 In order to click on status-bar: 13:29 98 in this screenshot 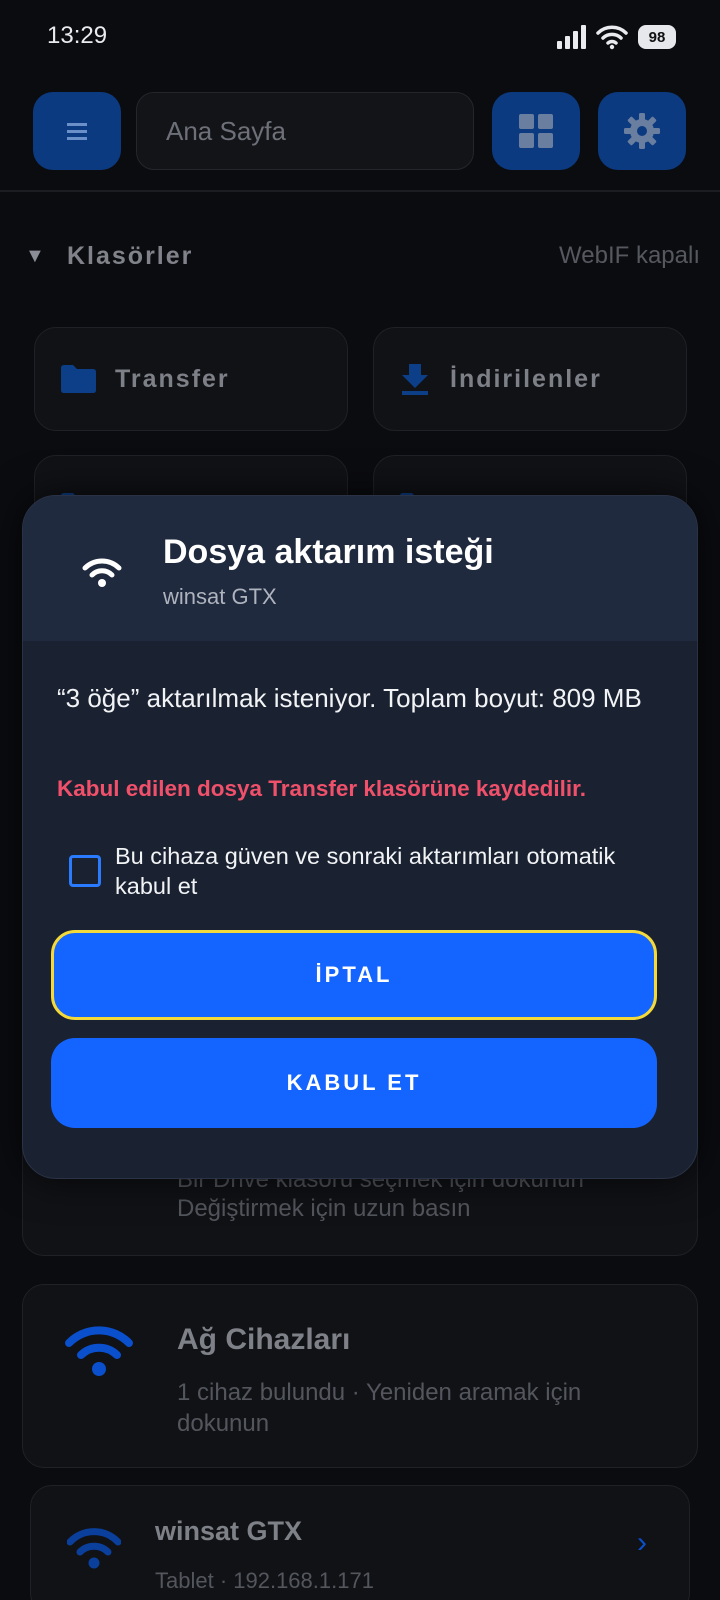, I will do `click(360, 36)`.